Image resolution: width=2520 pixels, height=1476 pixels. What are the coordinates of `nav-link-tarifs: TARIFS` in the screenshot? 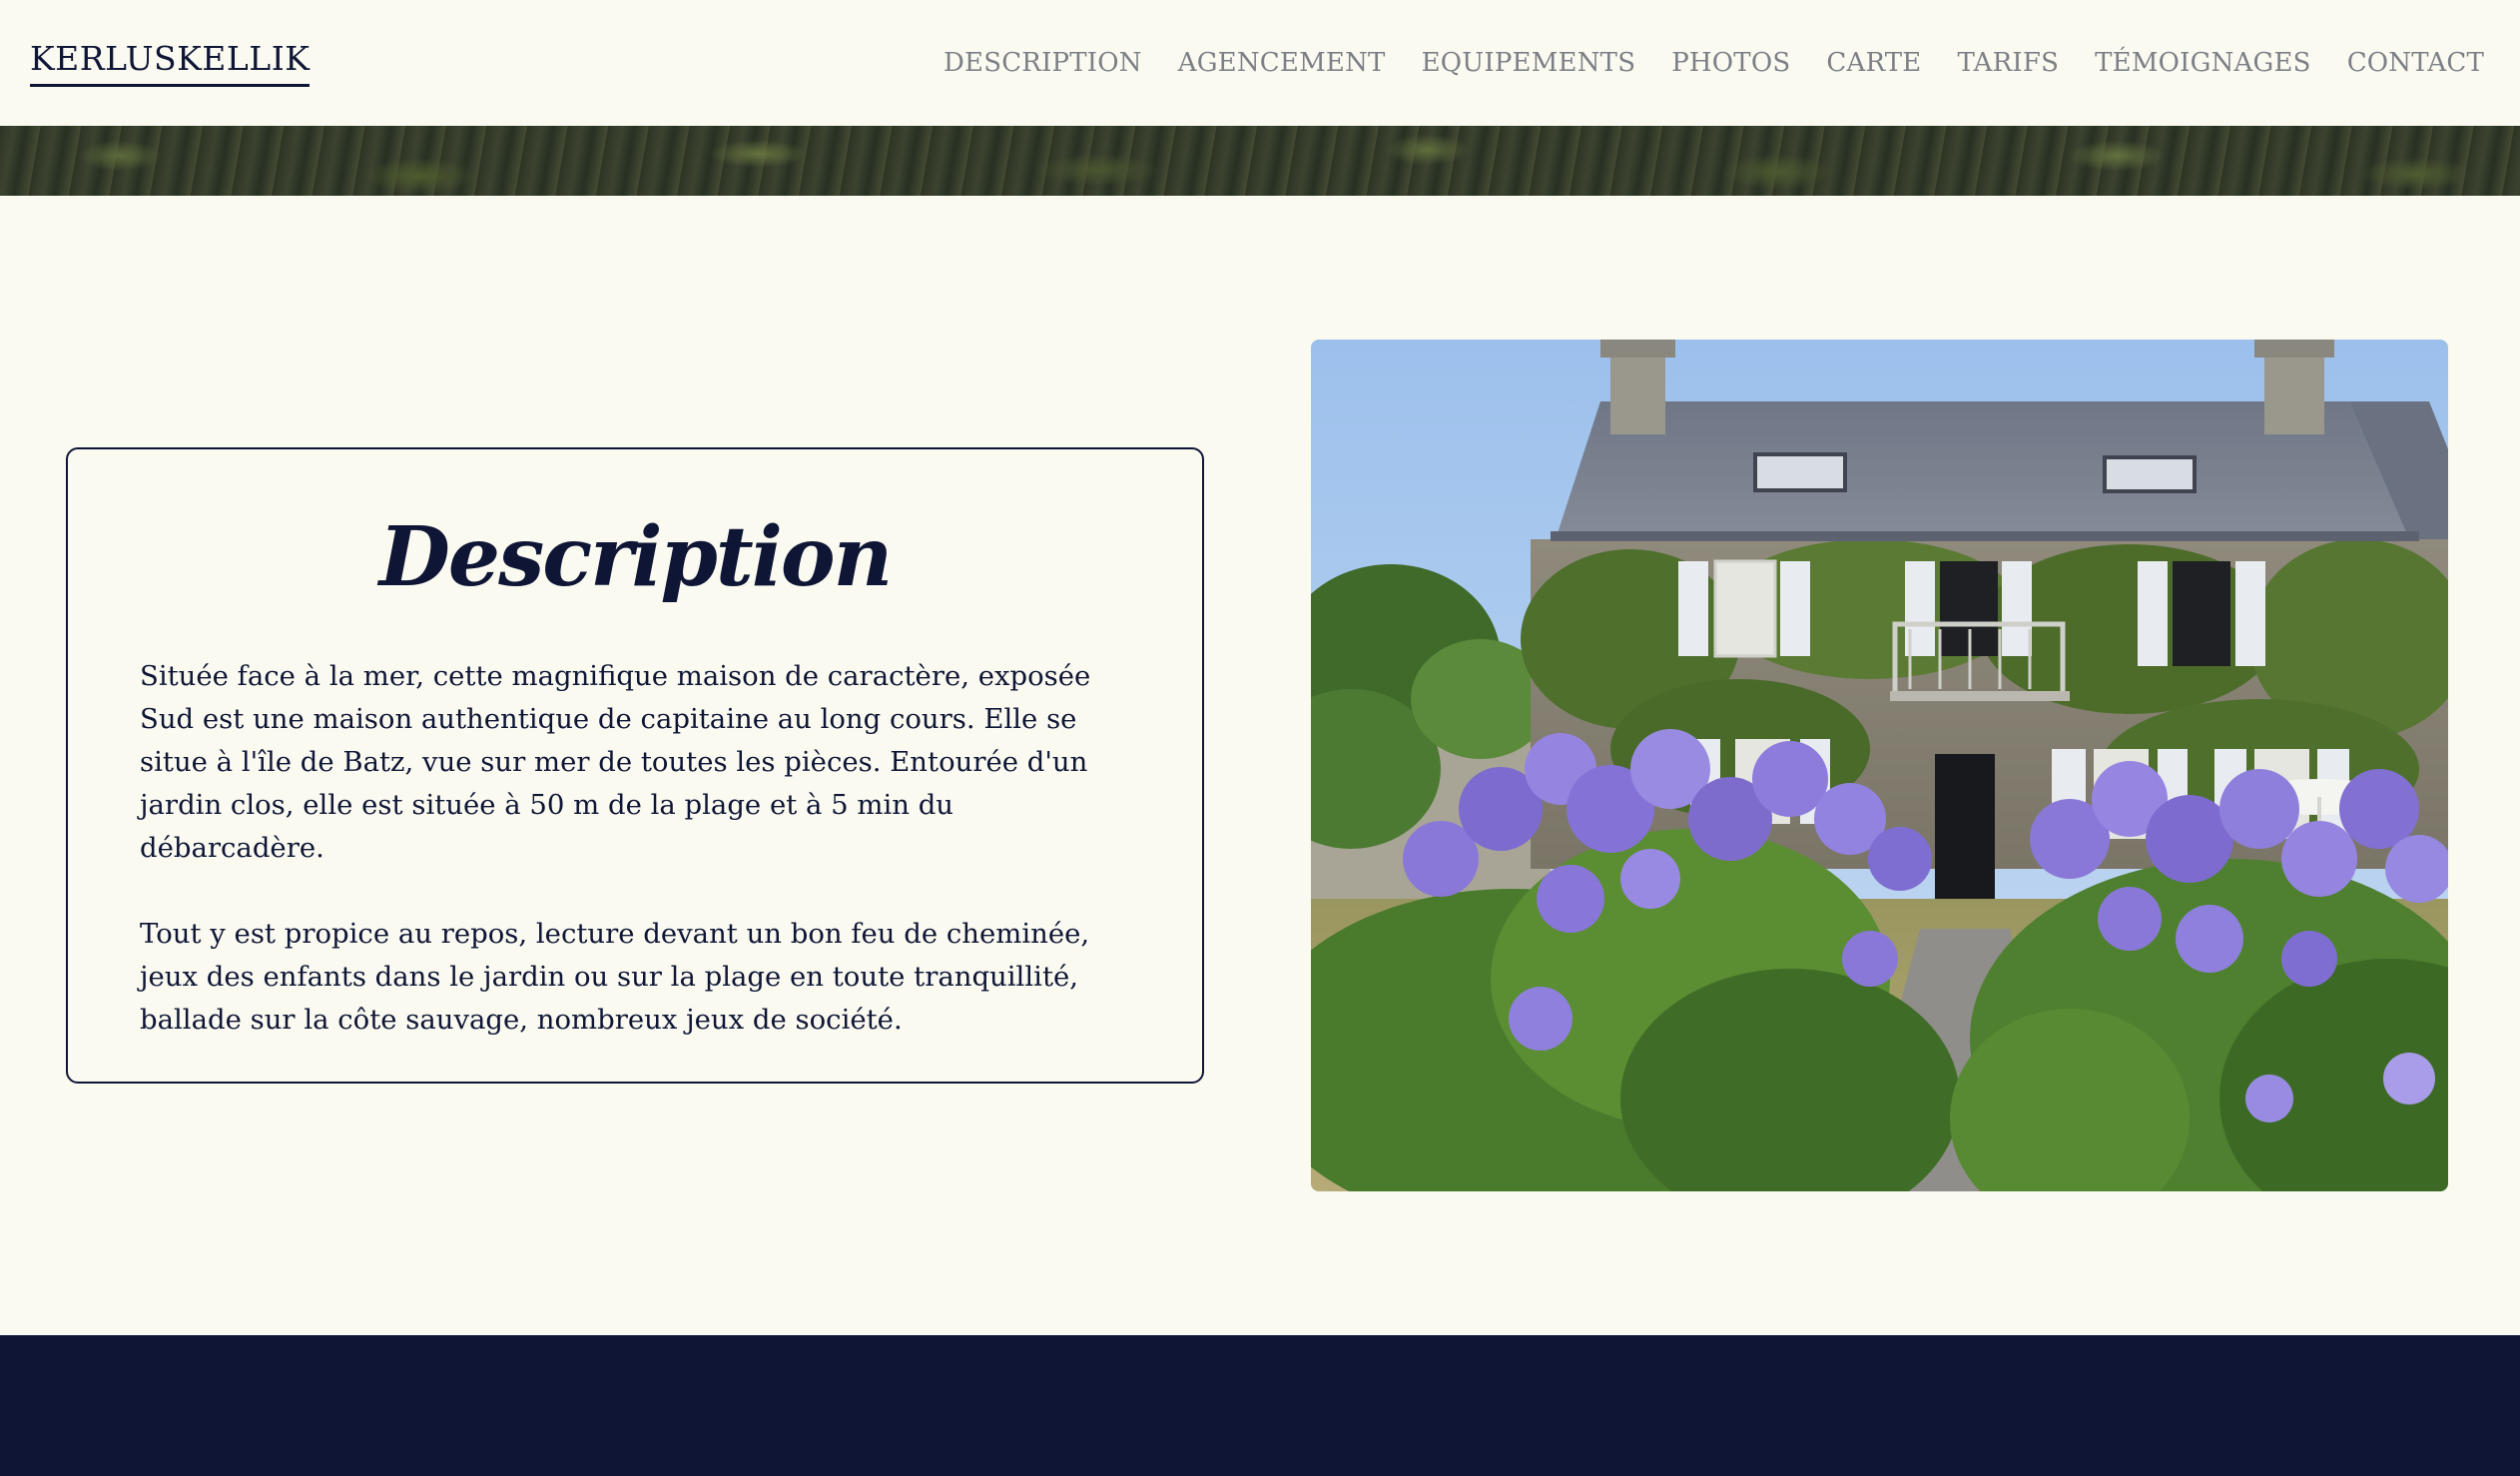 It's located at (2009, 63).